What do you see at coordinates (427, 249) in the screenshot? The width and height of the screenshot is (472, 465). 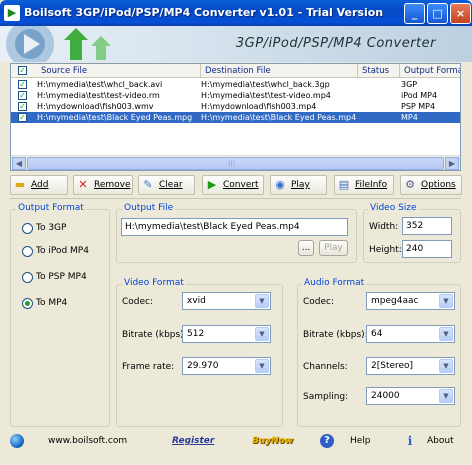 I see `height-field: 240` at bounding box center [427, 249].